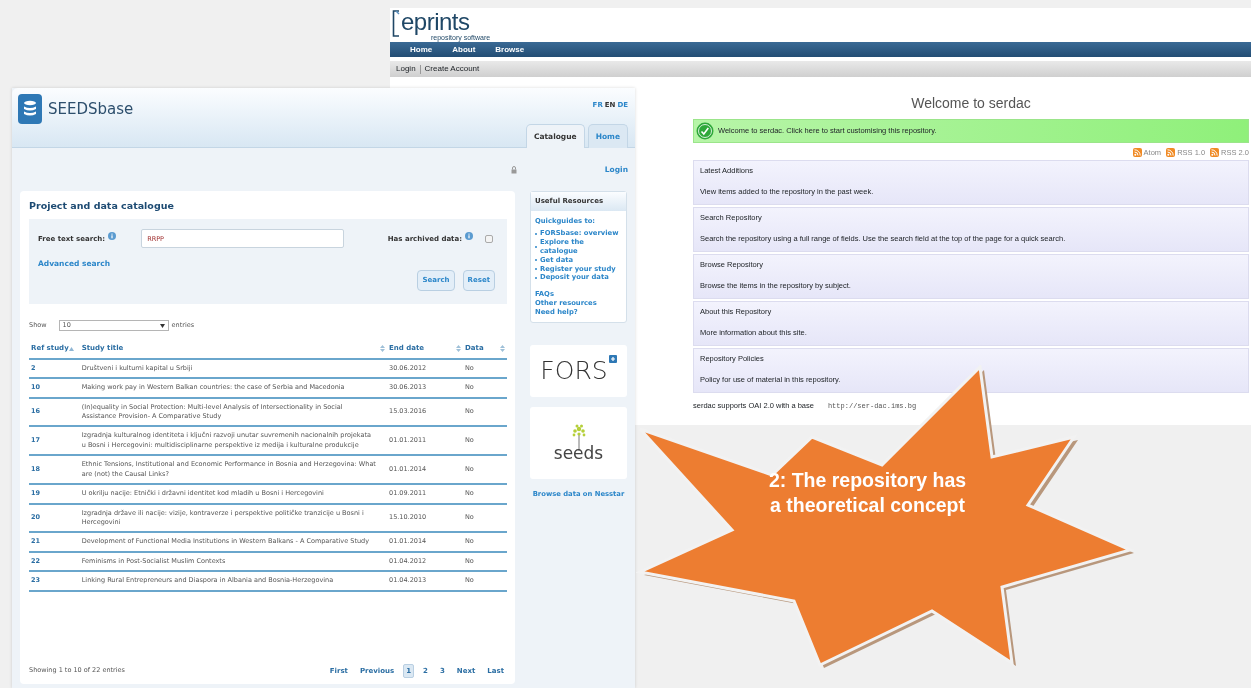  Describe the element at coordinates (396, 23) in the screenshot. I see `logo-bracket-icon` at that location.